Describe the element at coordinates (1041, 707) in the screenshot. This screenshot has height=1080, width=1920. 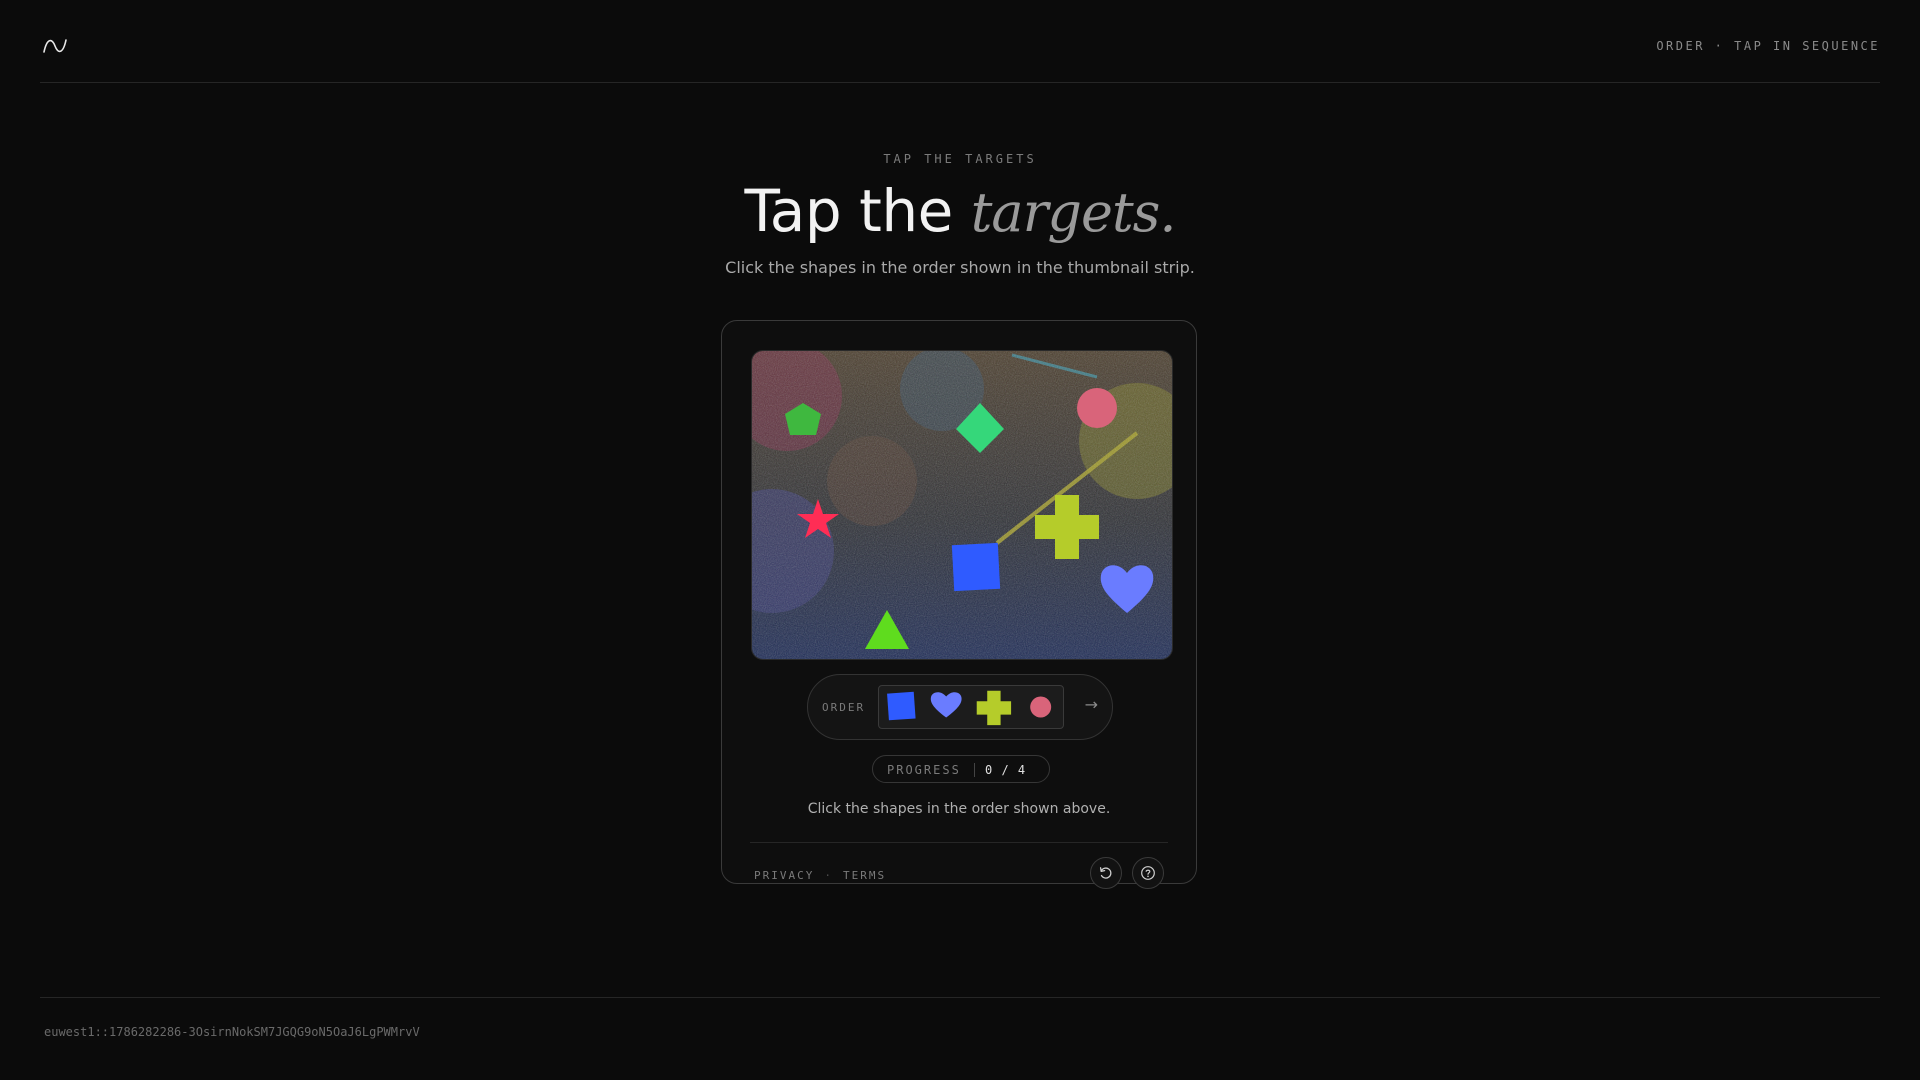
I see `order-thumb-pink-circle` at that location.